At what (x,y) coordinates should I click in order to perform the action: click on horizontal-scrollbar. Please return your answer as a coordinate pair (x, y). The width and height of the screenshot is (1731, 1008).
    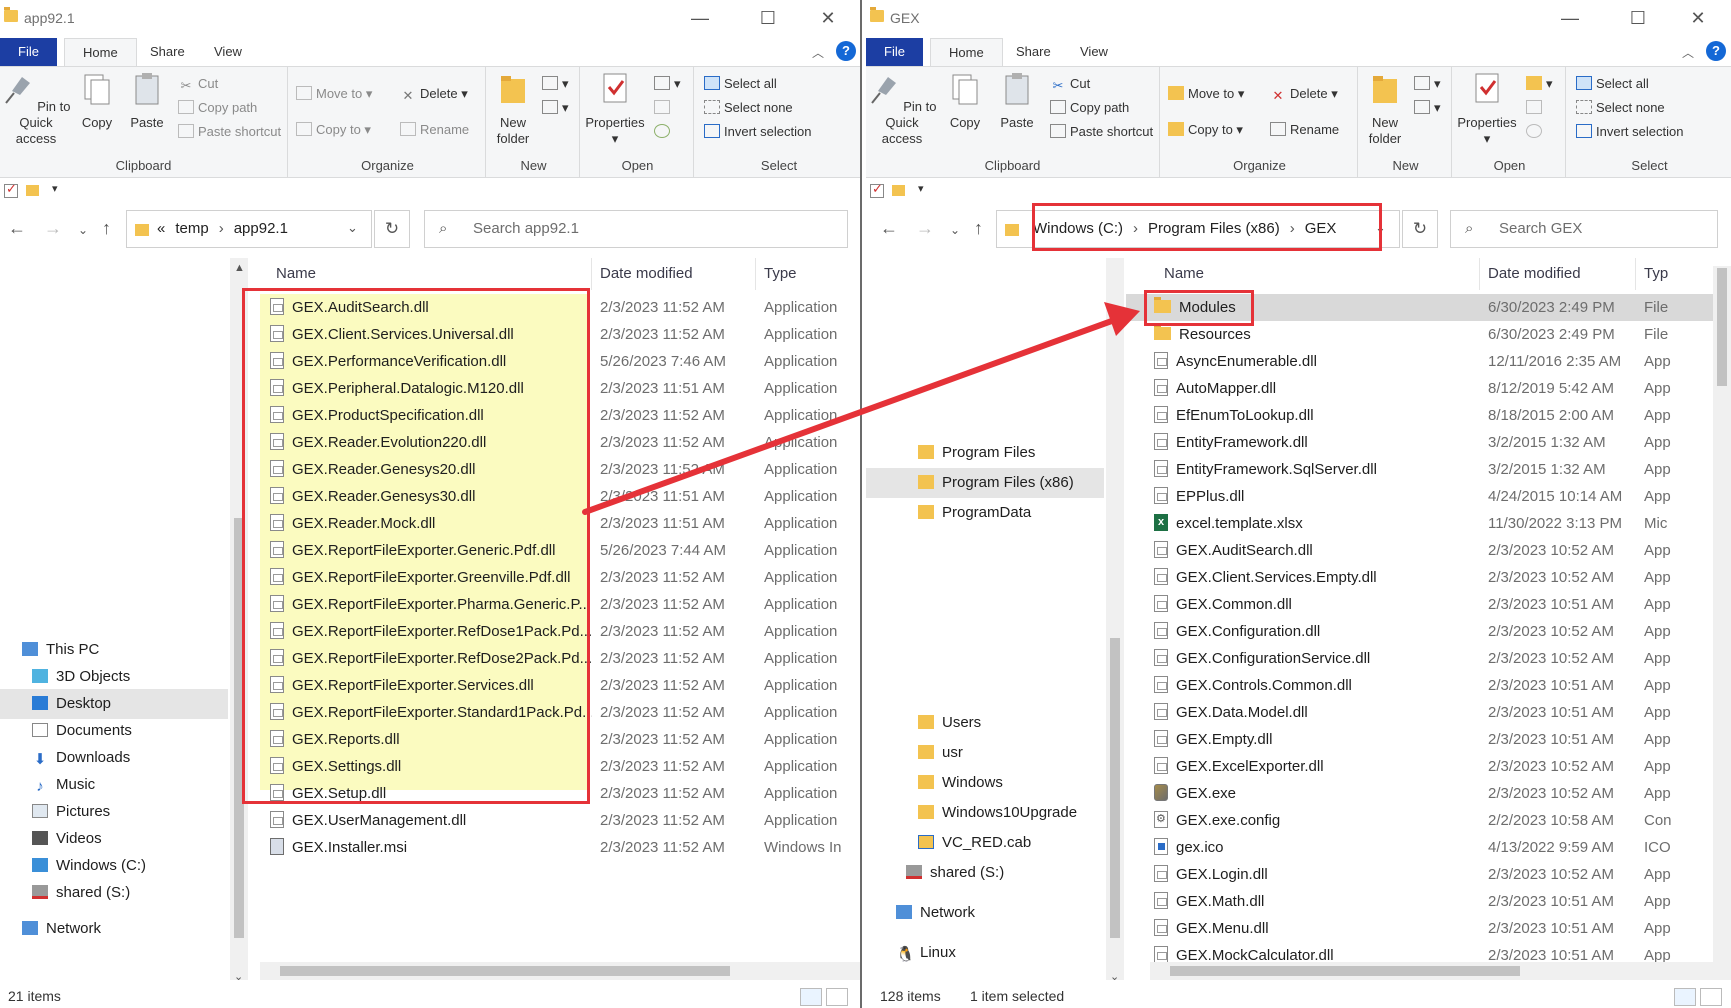
    Looking at the image, I should click on (560, 971).